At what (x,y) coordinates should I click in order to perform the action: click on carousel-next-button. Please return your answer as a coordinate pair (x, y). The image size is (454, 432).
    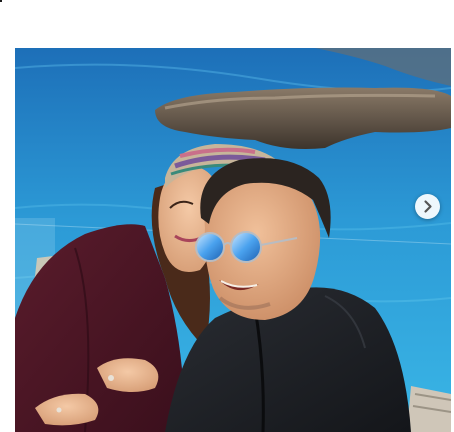
    Looking at the image, I should click on (427, 206).